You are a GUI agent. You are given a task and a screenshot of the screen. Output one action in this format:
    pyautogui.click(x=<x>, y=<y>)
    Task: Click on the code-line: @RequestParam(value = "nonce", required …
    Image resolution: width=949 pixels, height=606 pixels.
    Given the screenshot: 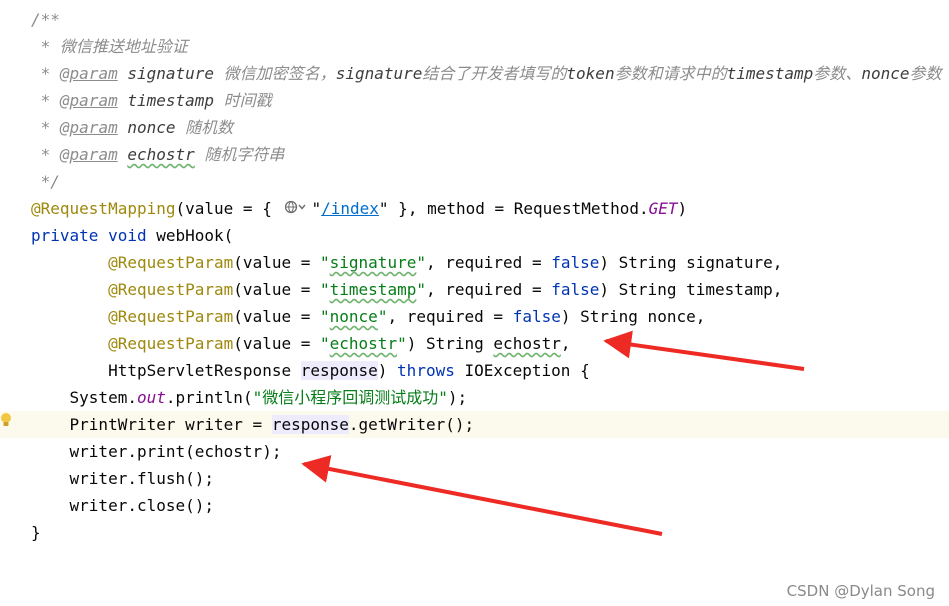 What is the action you would take?
    pyautogui.click(x=474, y=316)
    